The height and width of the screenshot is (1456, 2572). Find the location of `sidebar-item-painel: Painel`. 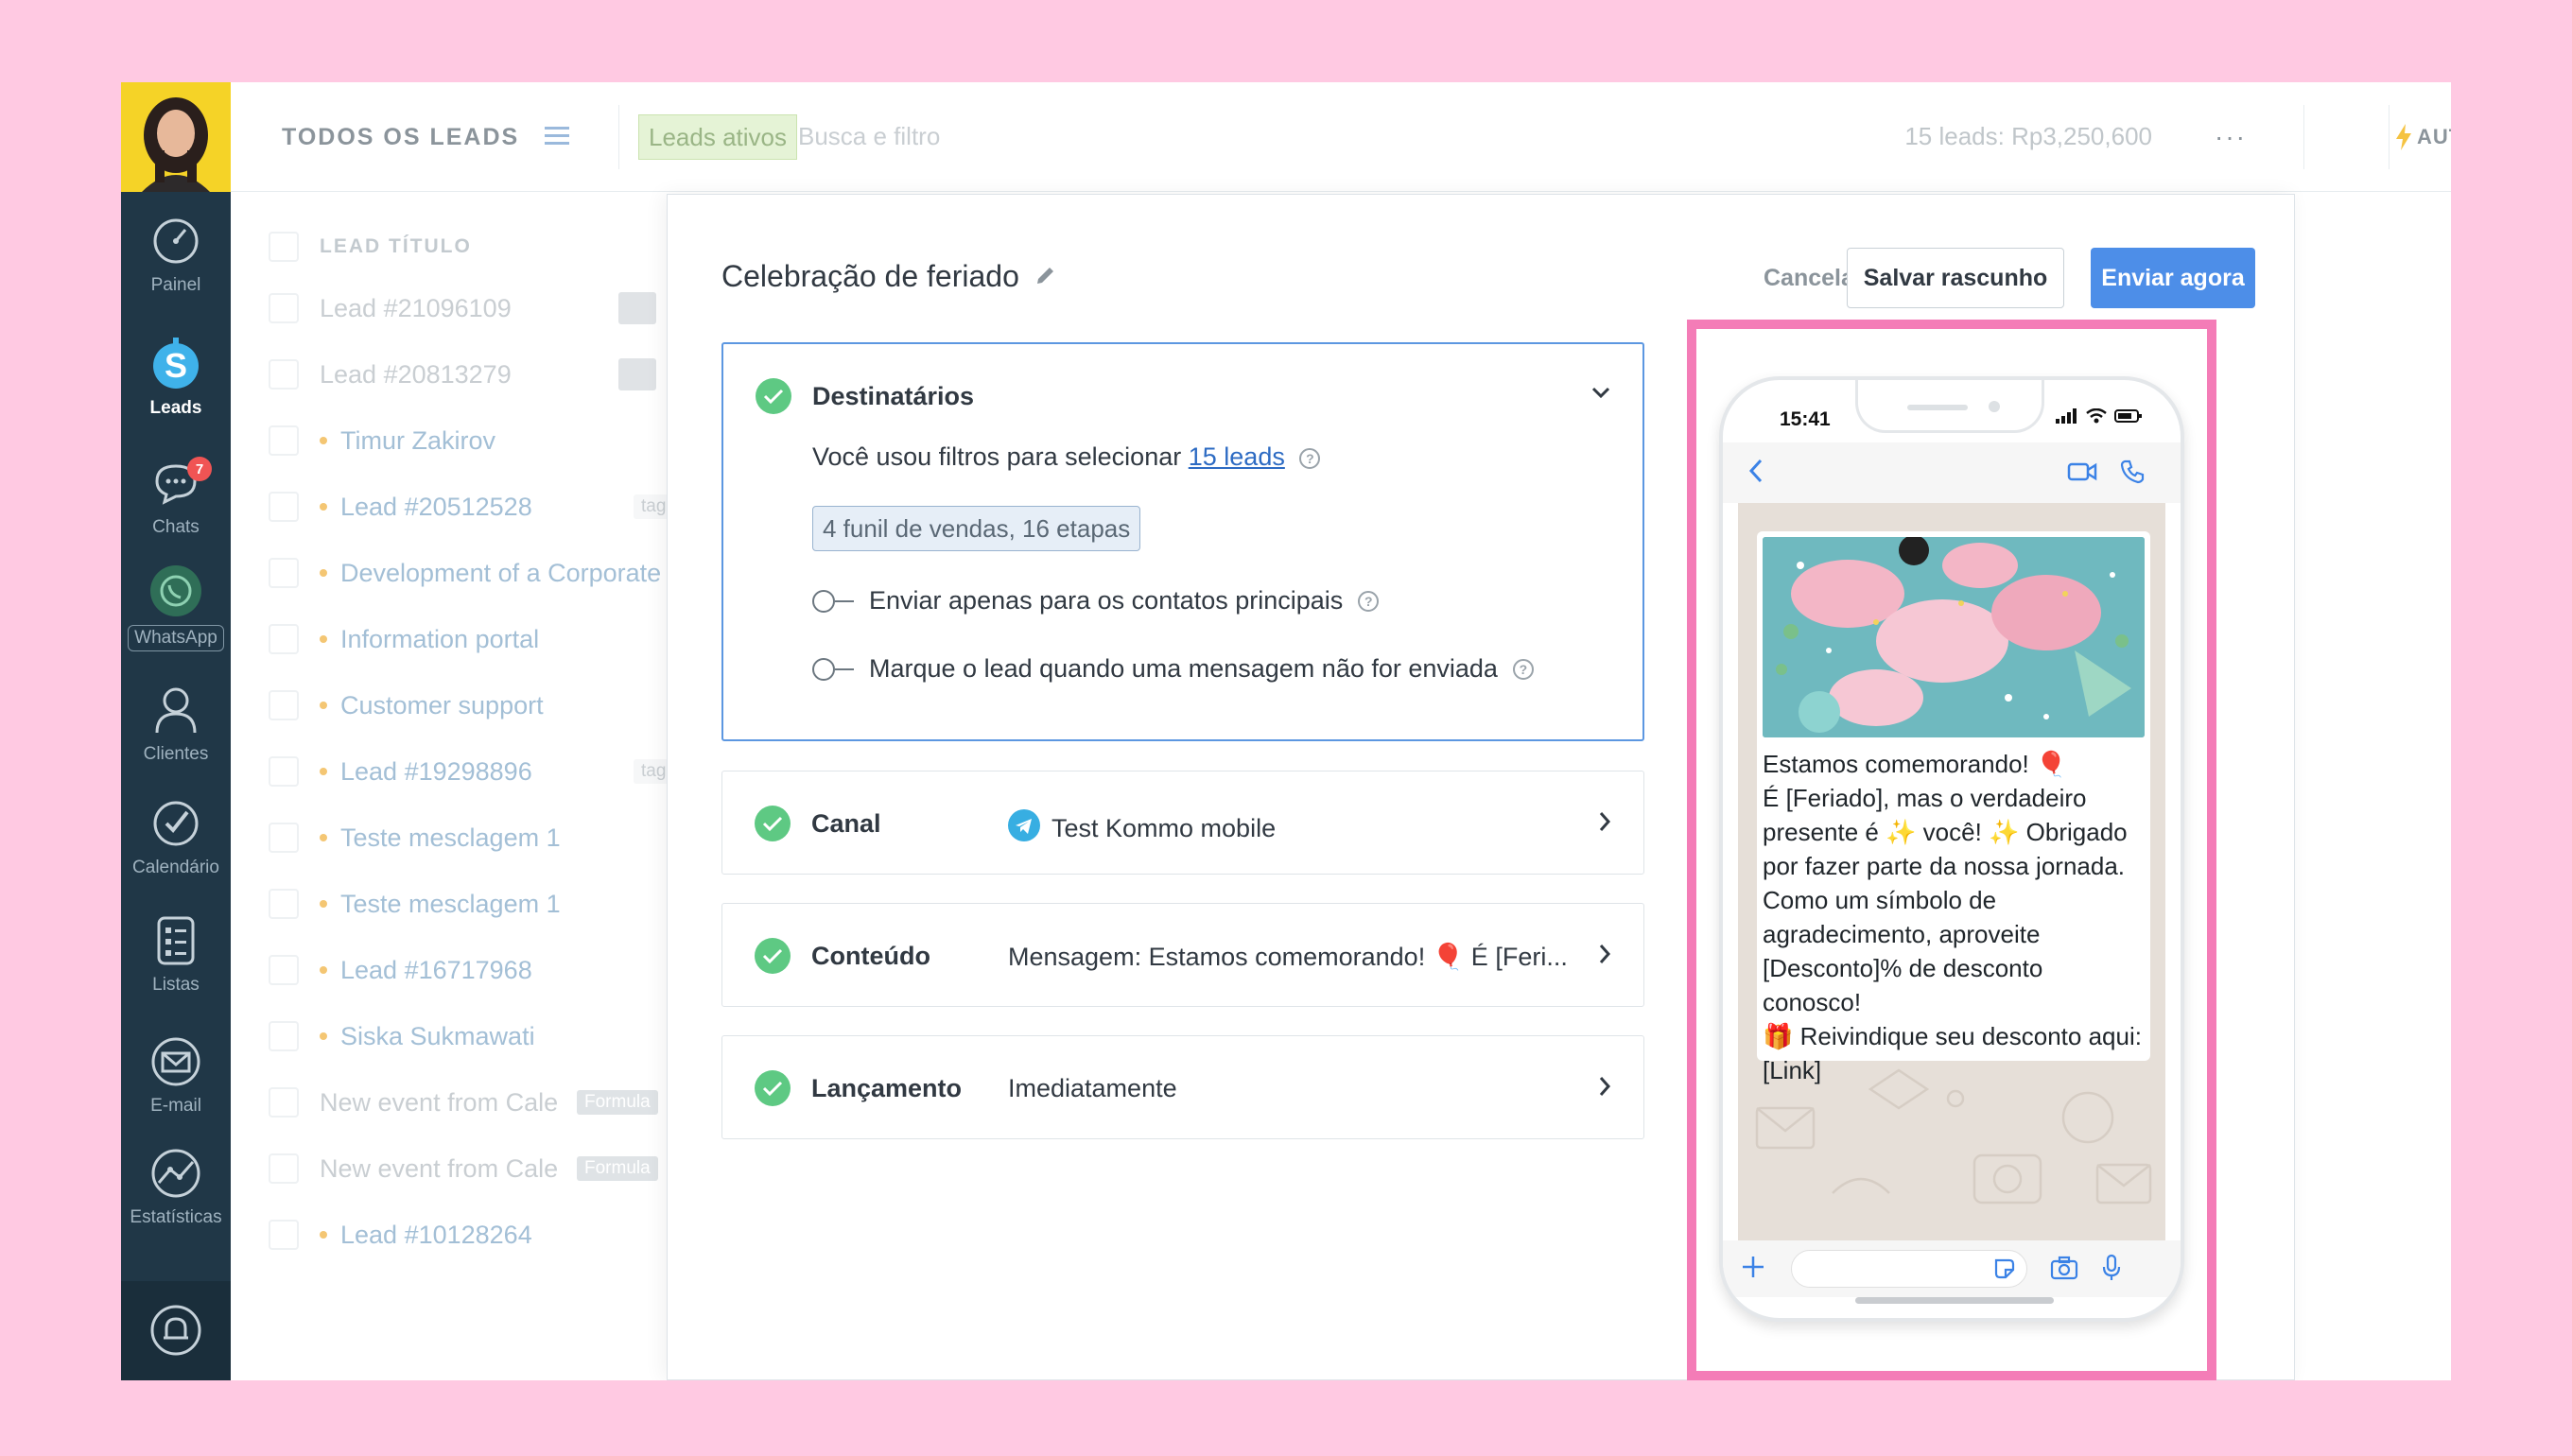

sidebar-item-painel: Painel is located at coordinates (176, 256).